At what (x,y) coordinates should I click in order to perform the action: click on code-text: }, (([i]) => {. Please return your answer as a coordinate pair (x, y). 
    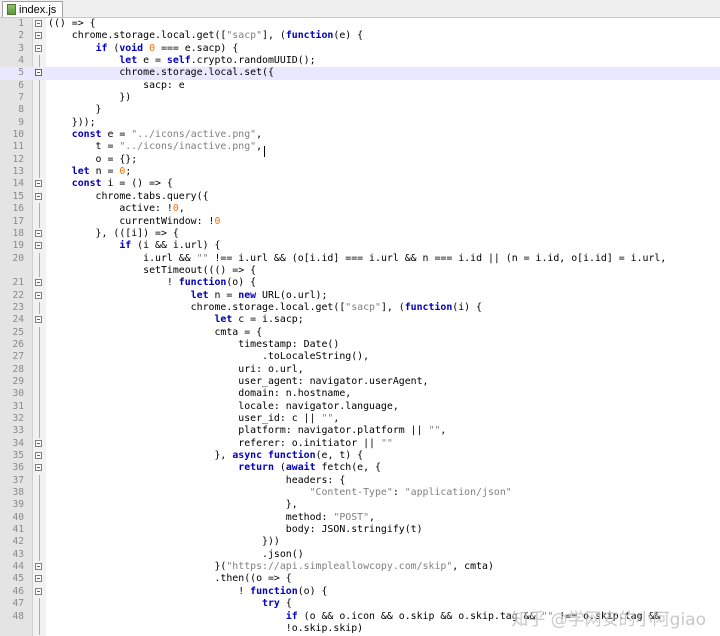
    Looking at the image, I should click on (113, 233).